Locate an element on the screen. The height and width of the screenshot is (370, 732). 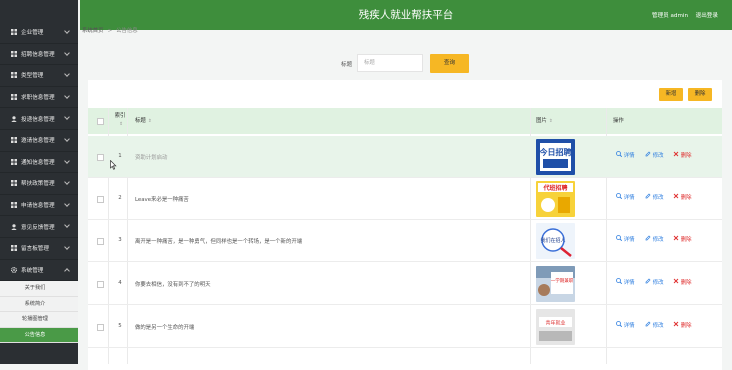
sidebar-item-apply: 申请信息管理 is located at coordinates (39, 206).